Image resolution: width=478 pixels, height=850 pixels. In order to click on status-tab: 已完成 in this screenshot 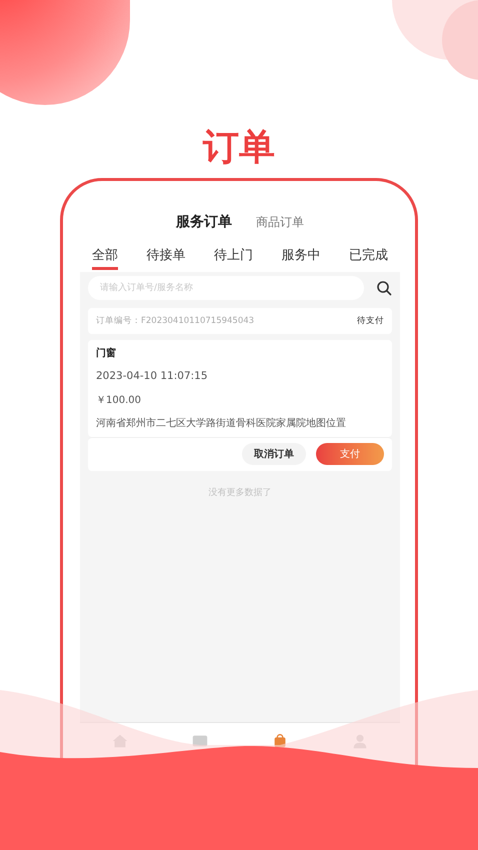, I will do `click(368, 257)`.